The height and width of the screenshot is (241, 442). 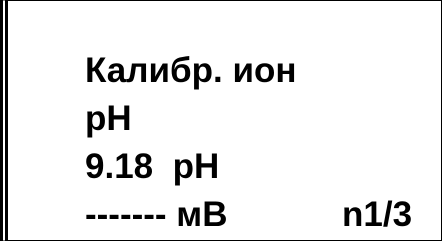 What do you see at coordinates (108, 118) in the screenshot?
I see `ion-unit-label: pH` at bounding box center [108, 118].